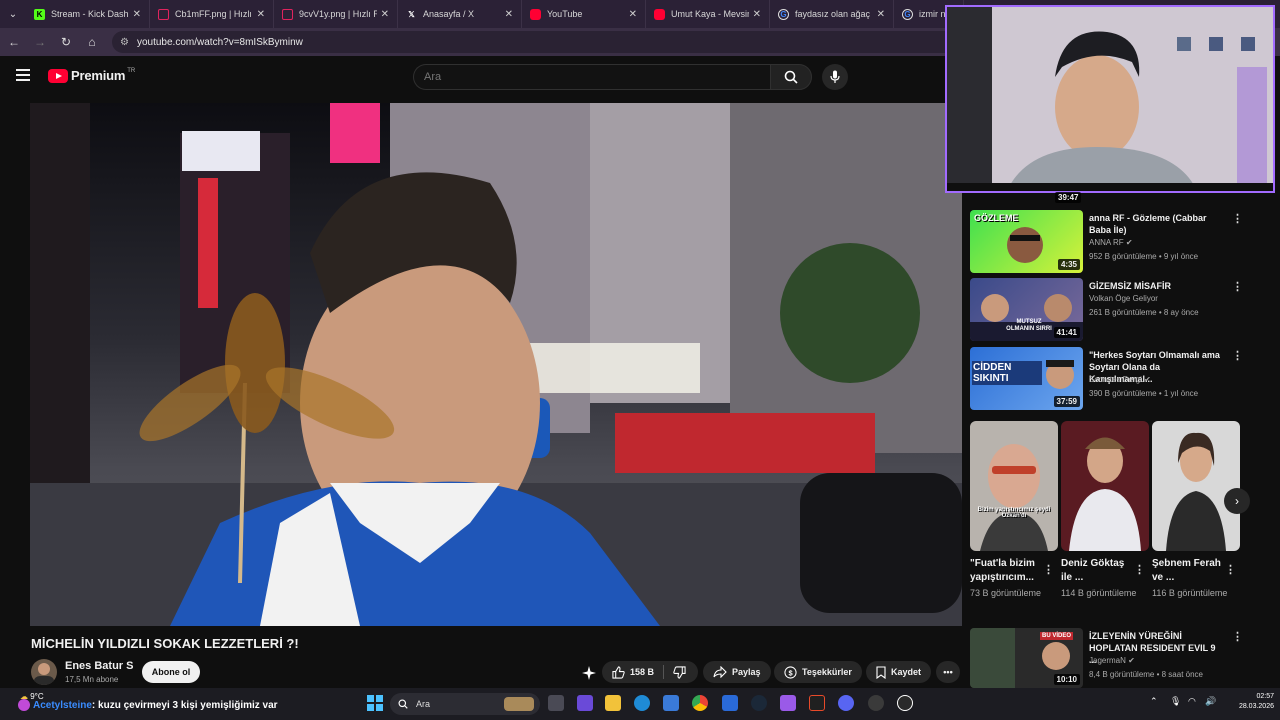 Image resolution: width=1280 pixels, height=720 pixels. What do you see at coordinates (1112, 660) in the screenshot?
I see `channel-name: JagermaN ✔` at bounding box center [1112, 660].